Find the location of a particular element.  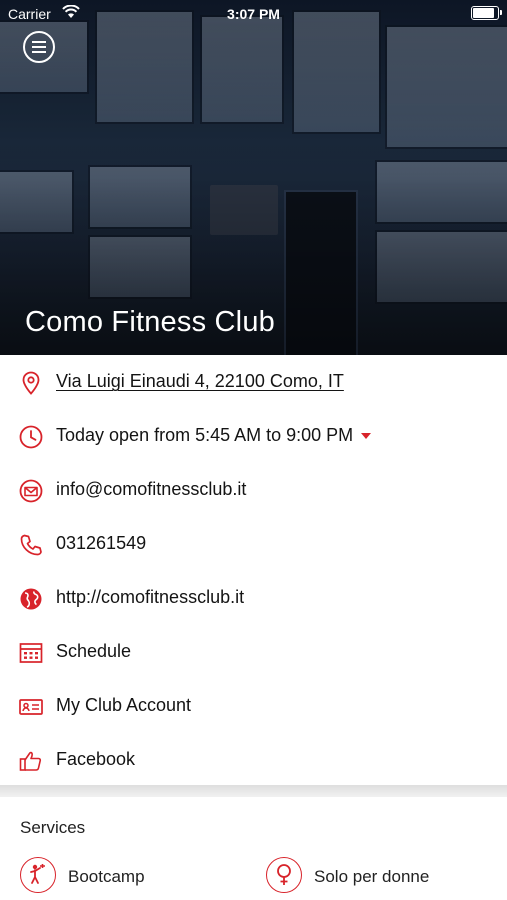

phone-row: 031261549 is located at coordinates (253, 544).